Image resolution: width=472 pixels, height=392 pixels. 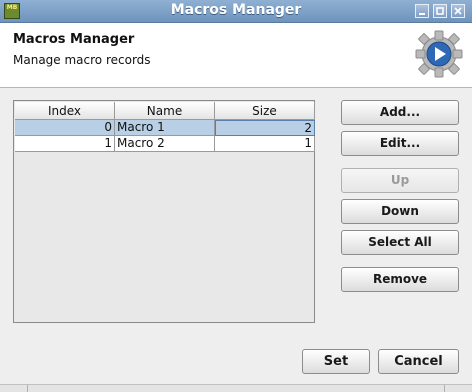 I want to click on header-subtitle: Manage macro records, so click(x=82, y=60).